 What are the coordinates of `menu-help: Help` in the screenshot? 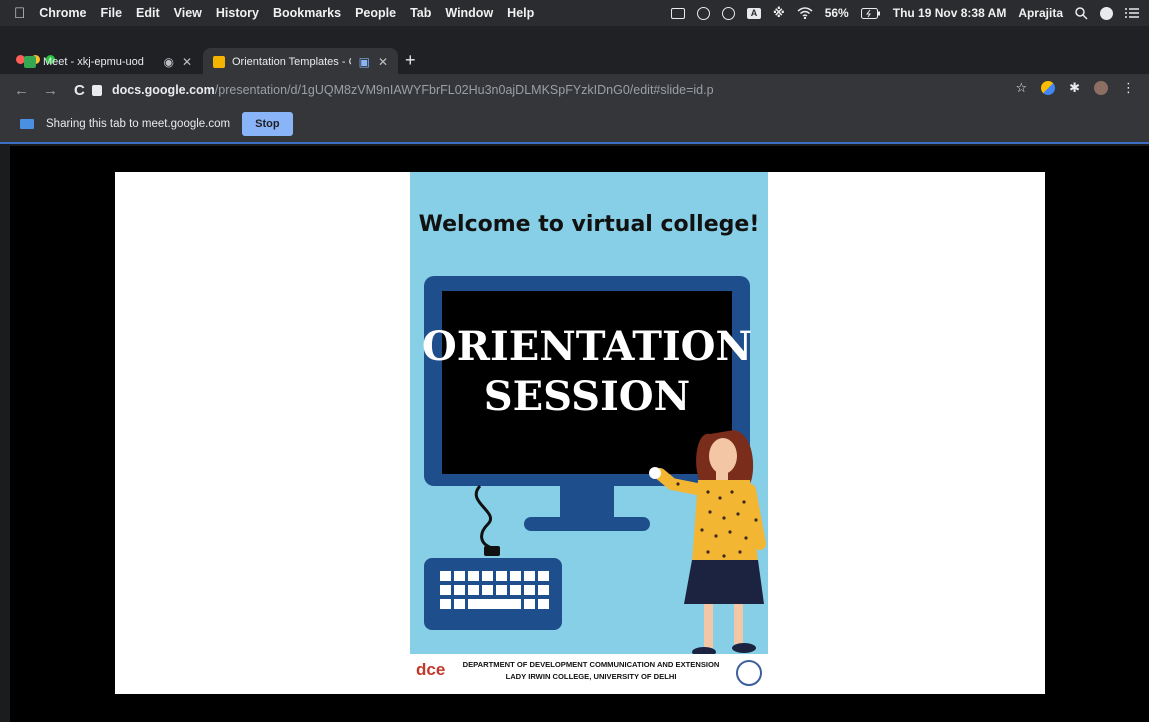 It's located at (520, 13).